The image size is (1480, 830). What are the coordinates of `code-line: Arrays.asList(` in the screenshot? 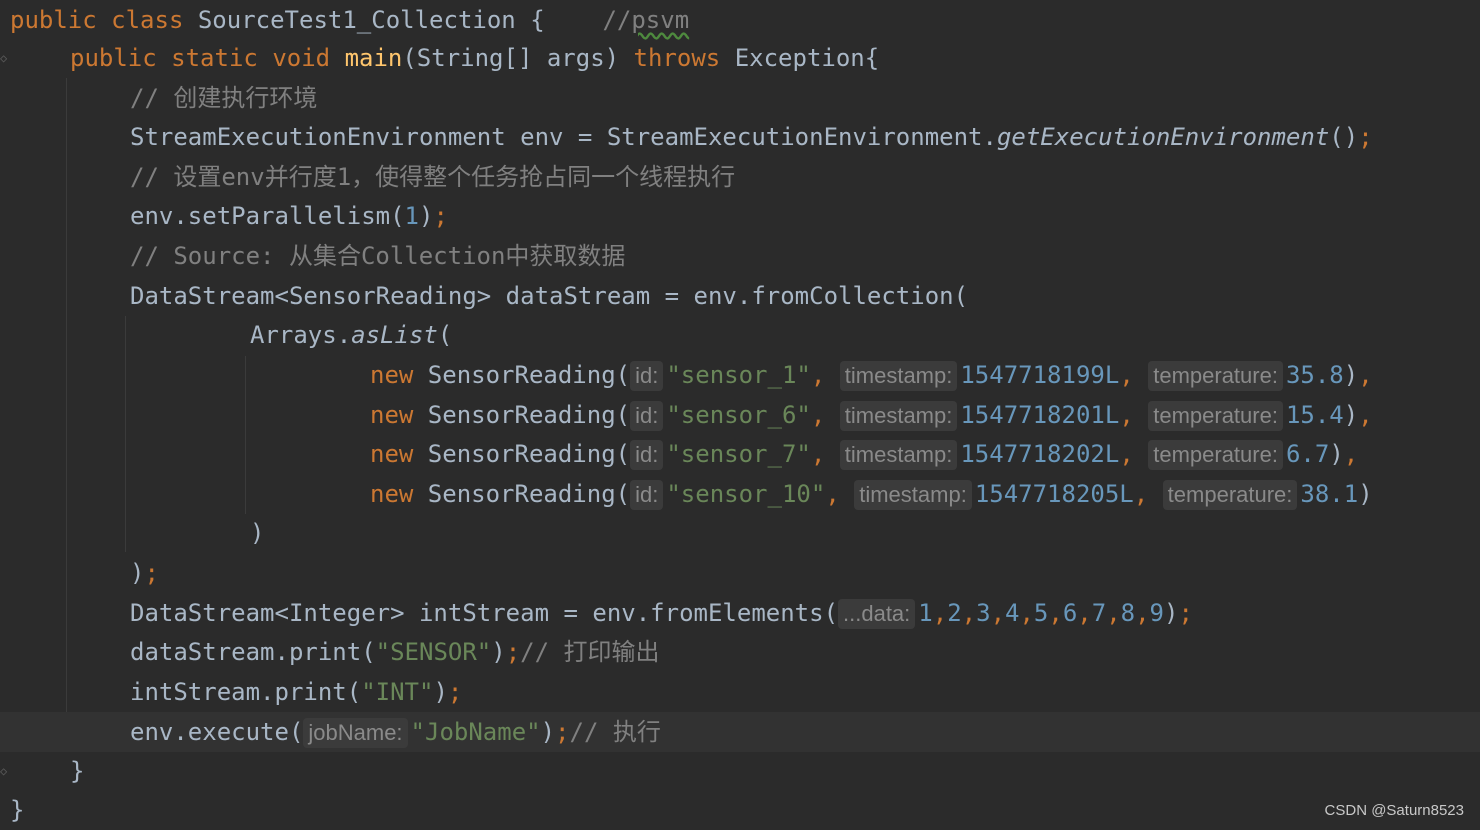 It's located at (351, 335).